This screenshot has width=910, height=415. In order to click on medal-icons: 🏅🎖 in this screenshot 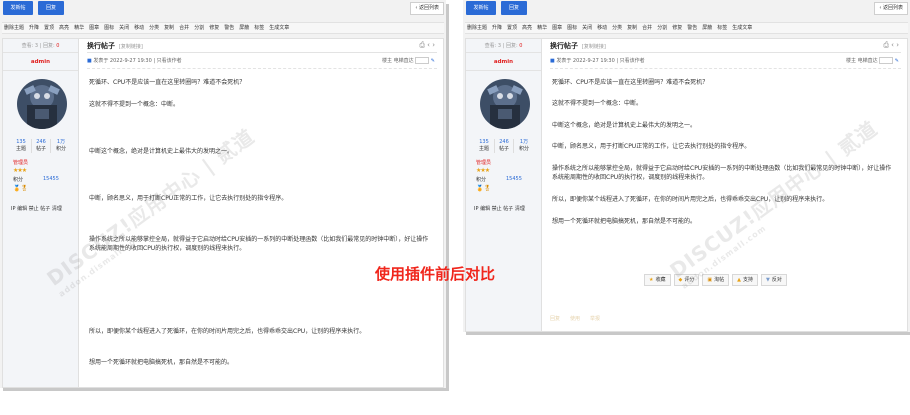, I will do `click(21, 188)`.